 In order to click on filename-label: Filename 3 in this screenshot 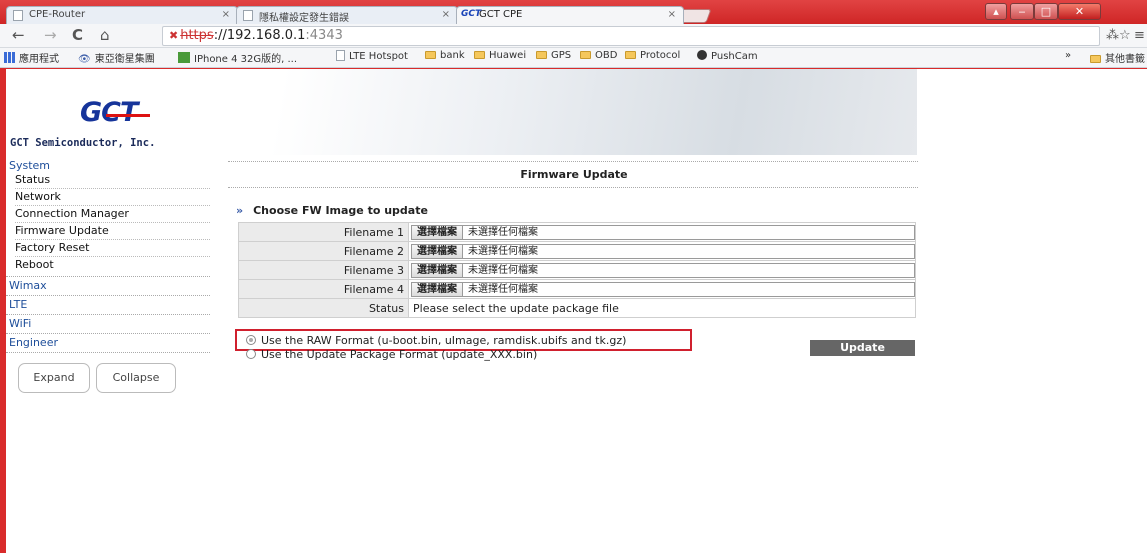, I will do `click(323, 270)`.